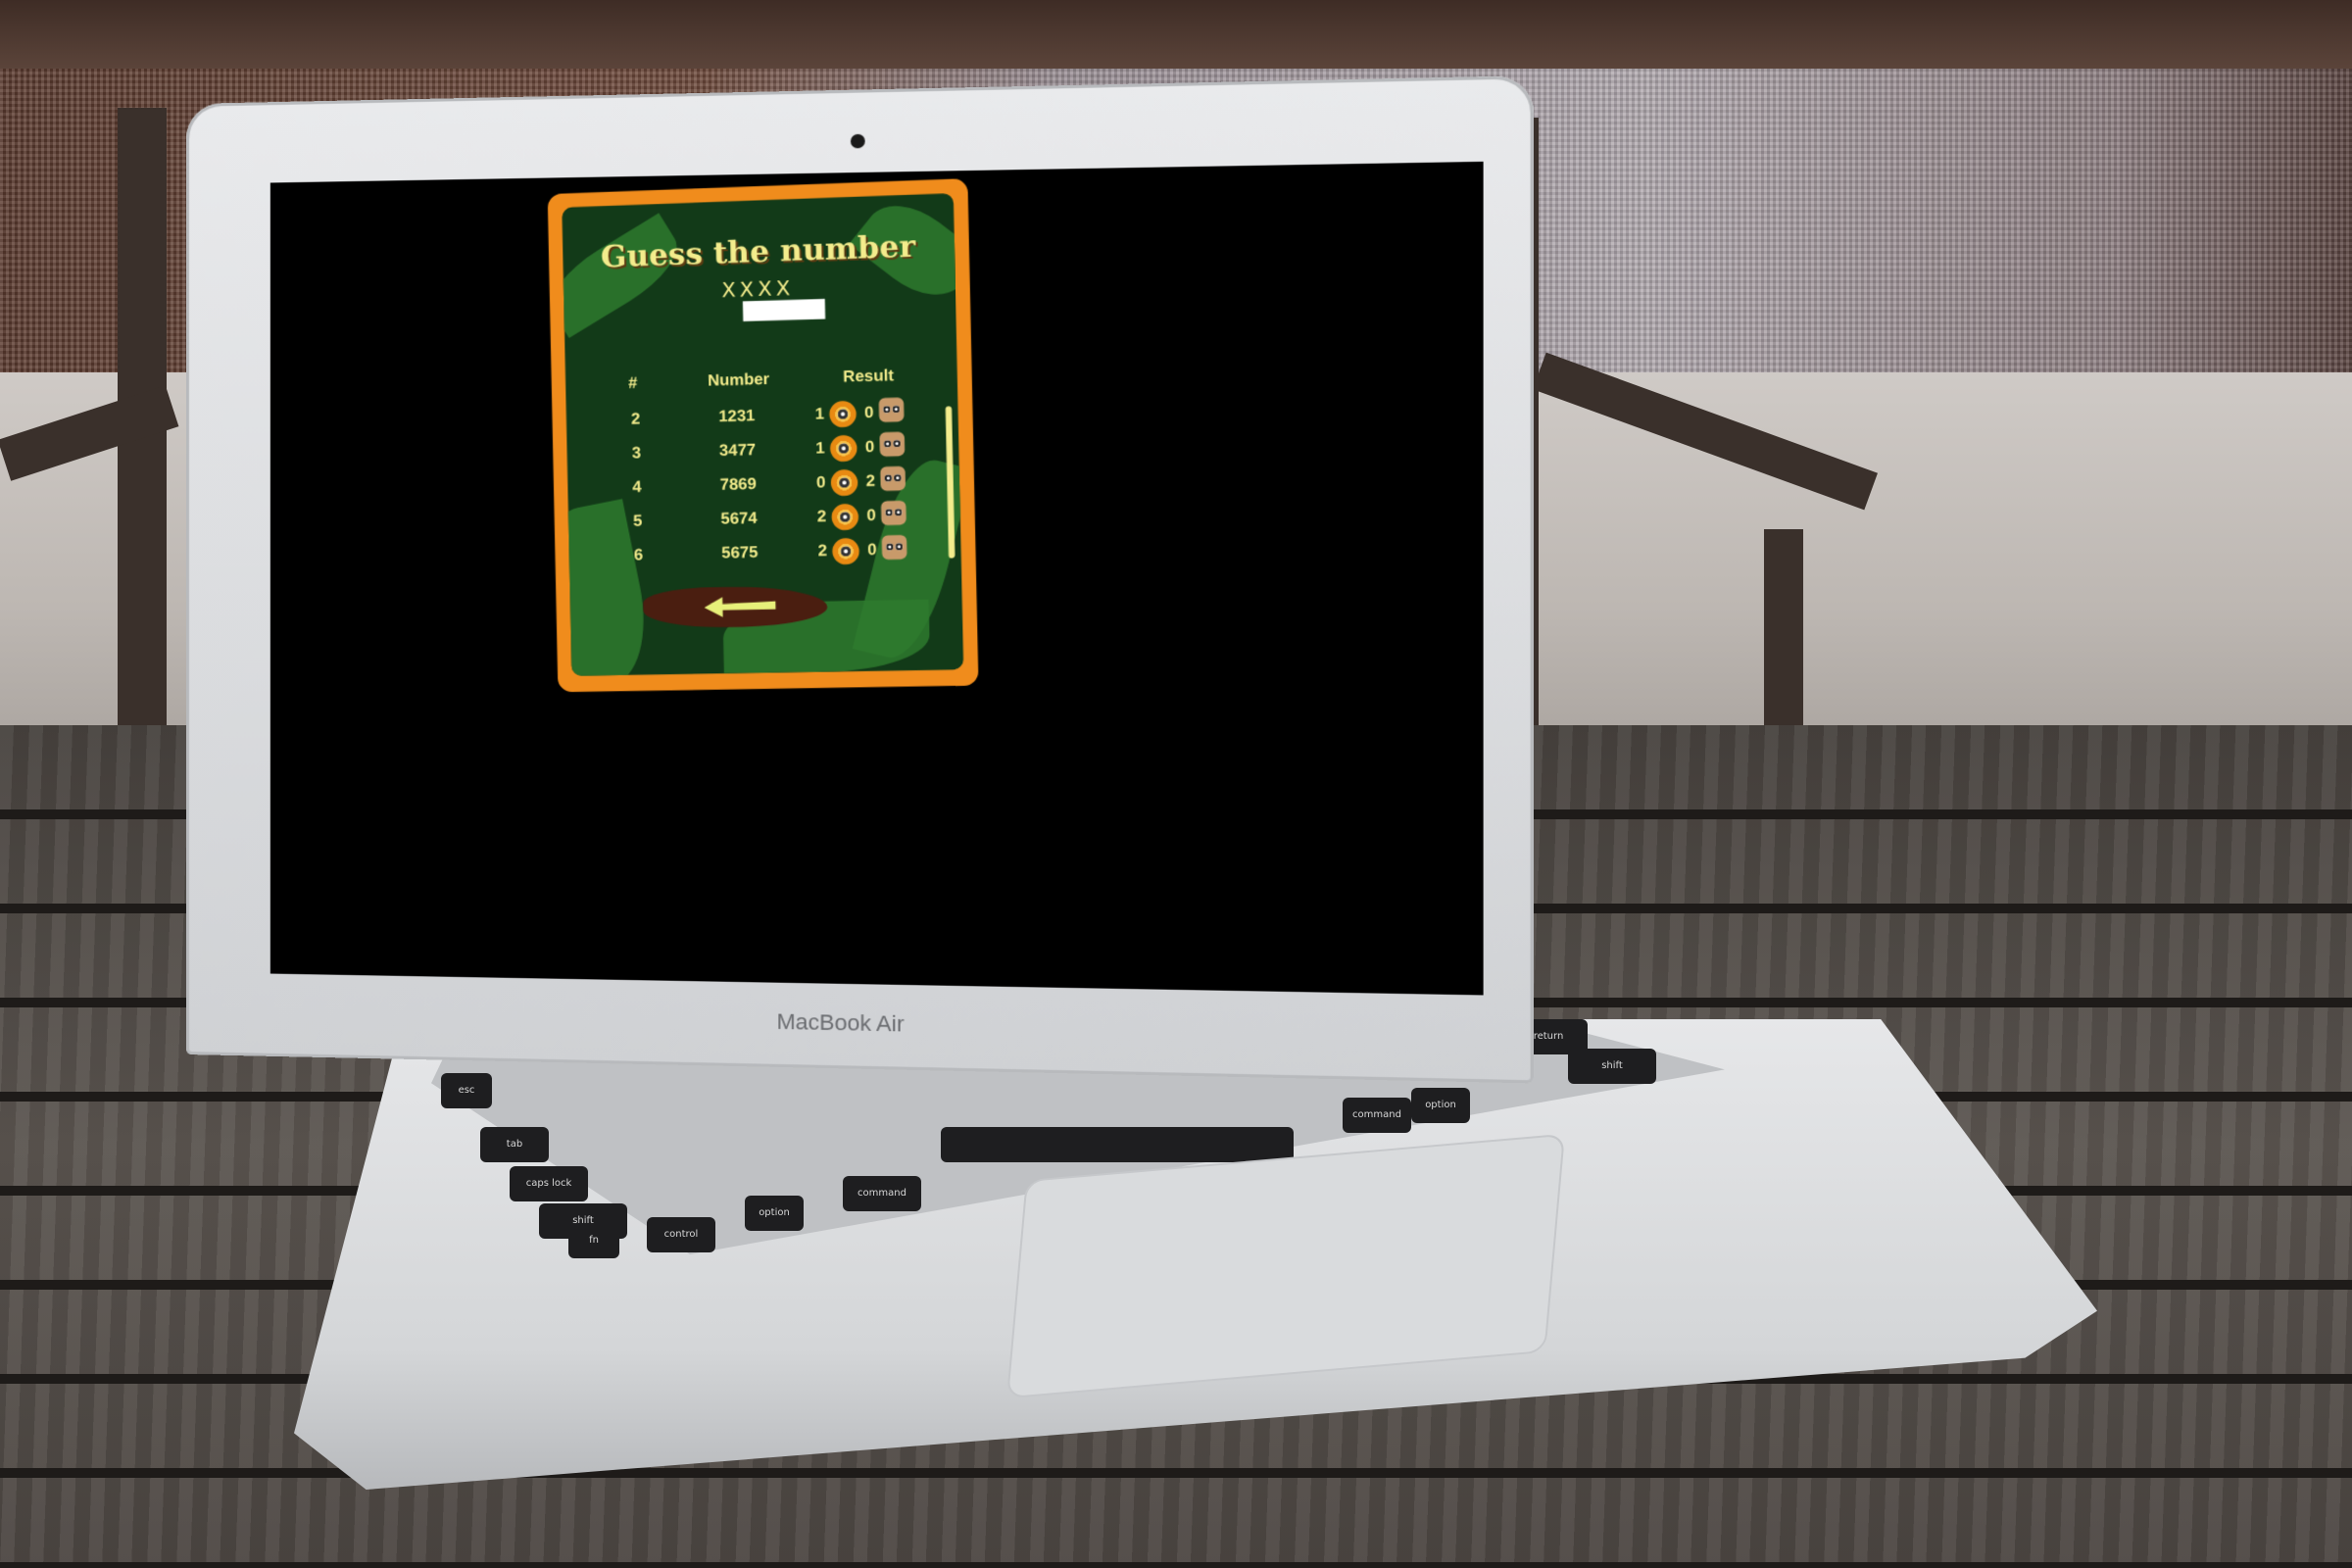 The width and height of the screenshot is (2352, 1568). Describe the element at coordinates (738, 484) in the screenshot. I see `row-guess-number: 7869` at that location.